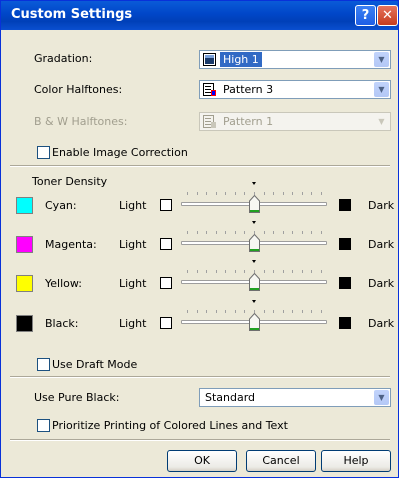  I want to click on help-button: Help, so click(356, 461).